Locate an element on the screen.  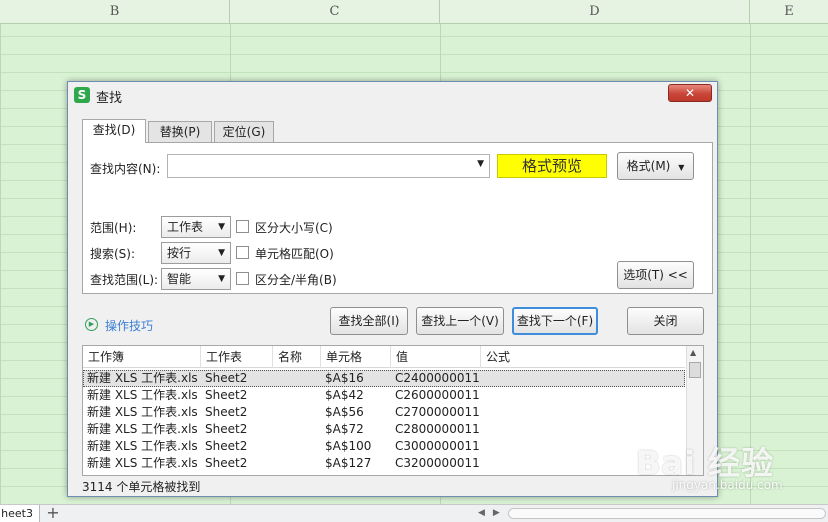
scope-select: 工作表 ▼ is located at coordinates (196, 227).